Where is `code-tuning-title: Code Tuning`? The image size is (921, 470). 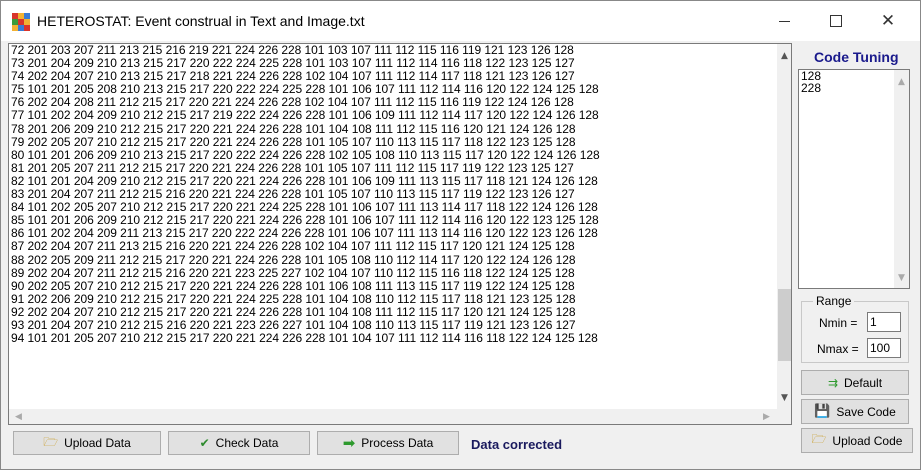 code-tuning-title: Code Tuning is located at coordinates (856, 57).